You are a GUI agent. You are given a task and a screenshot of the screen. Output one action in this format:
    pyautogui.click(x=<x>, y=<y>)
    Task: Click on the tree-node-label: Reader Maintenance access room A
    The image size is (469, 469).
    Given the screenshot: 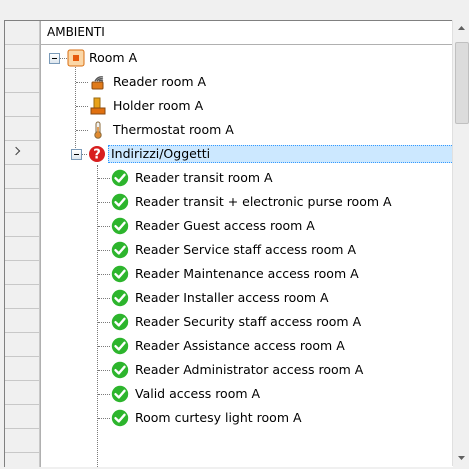 What is the action you would take?
    pyautogui.click(x=247, y=273)
    